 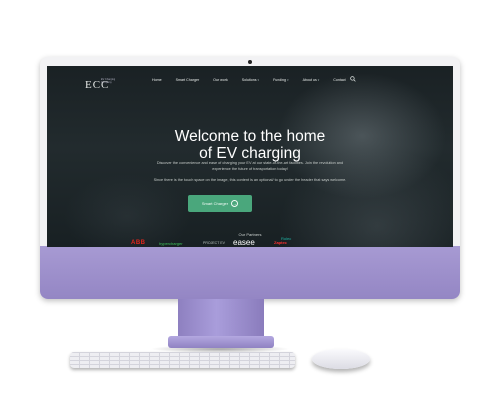 What do you see at coordinates (286, 238) in the screenshot?
I see `partner-logo-rolec: Rolec` at bounding box center [286, 238].